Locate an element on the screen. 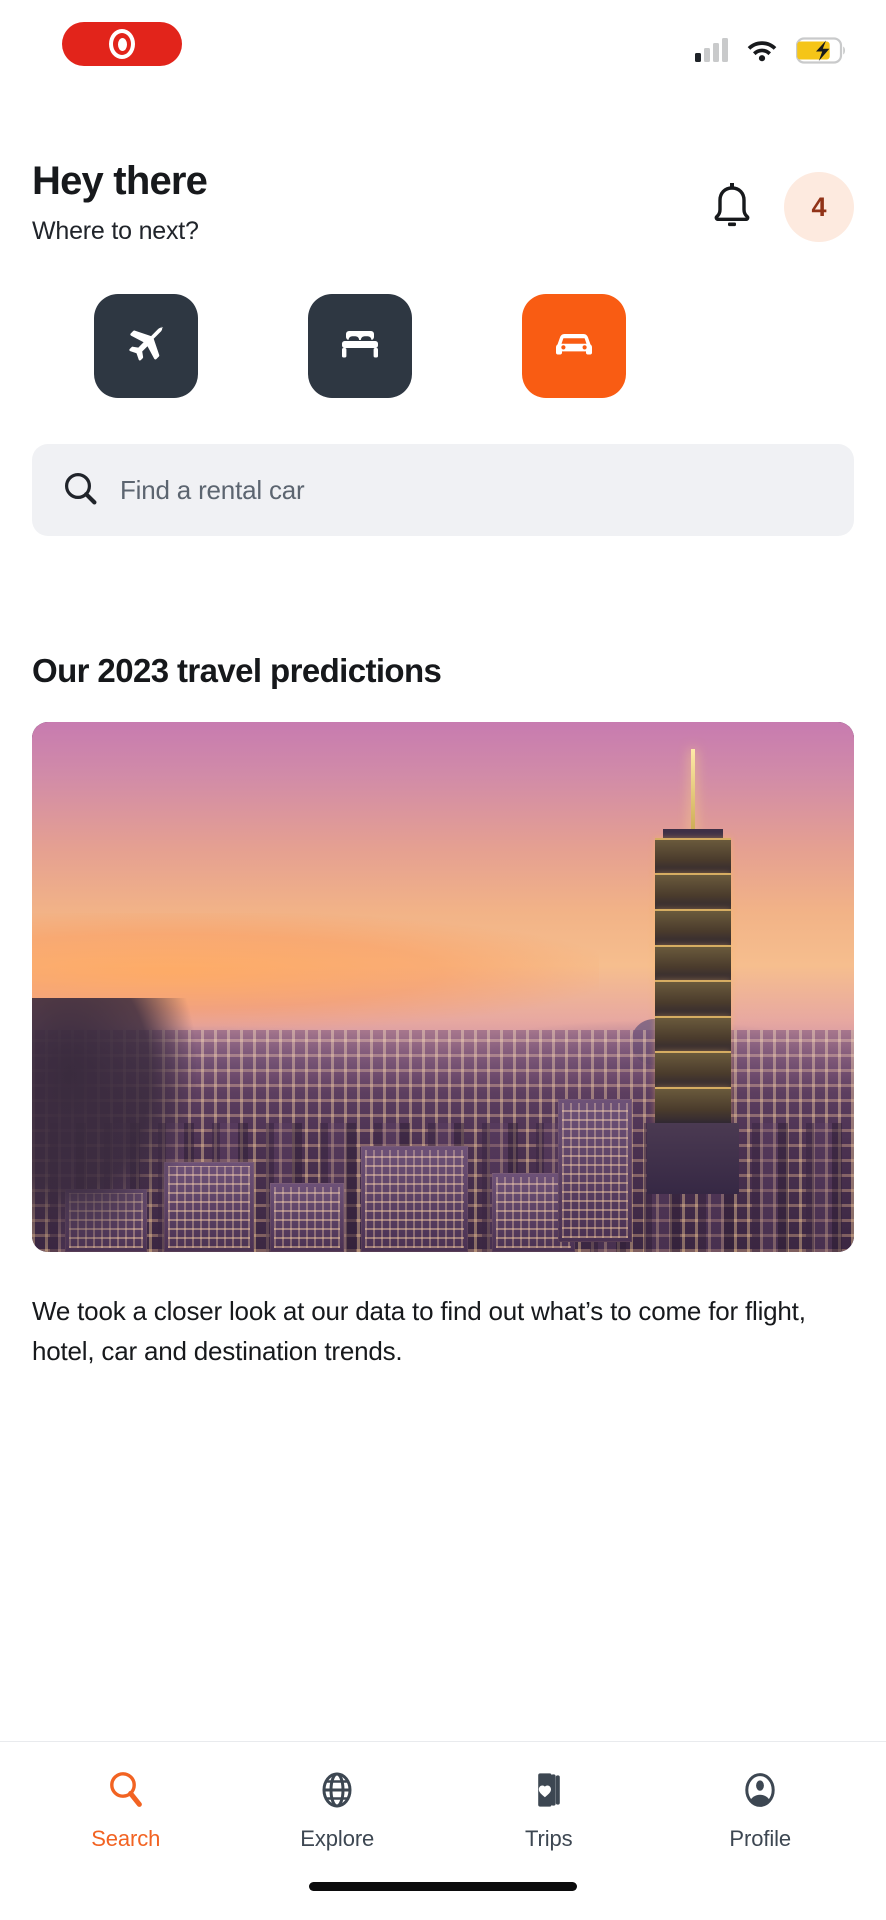 The width and height of the screenshot is (886, 1920). greeting-text-group: Hey there Where to next? is located at coordinates (120, 202).